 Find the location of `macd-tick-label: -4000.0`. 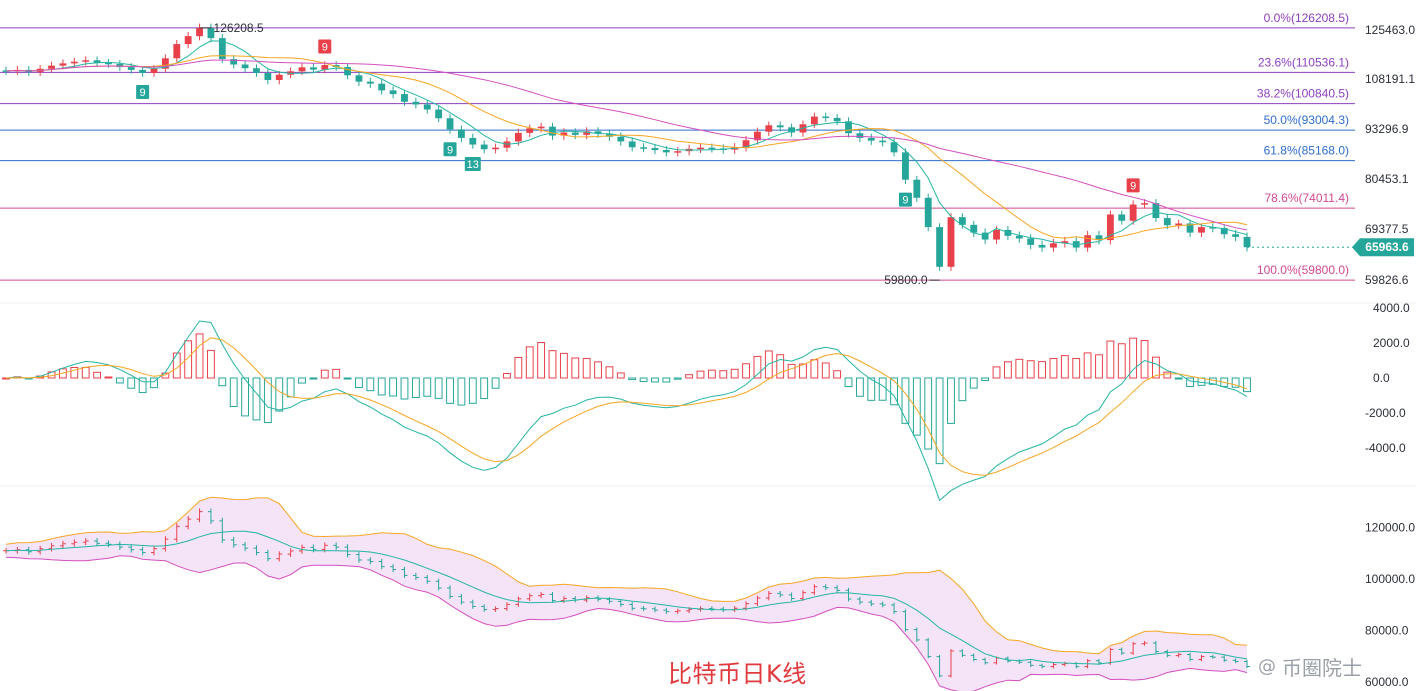

macd-tick-label: -4000.0 is located at coordinates (1385, 448).